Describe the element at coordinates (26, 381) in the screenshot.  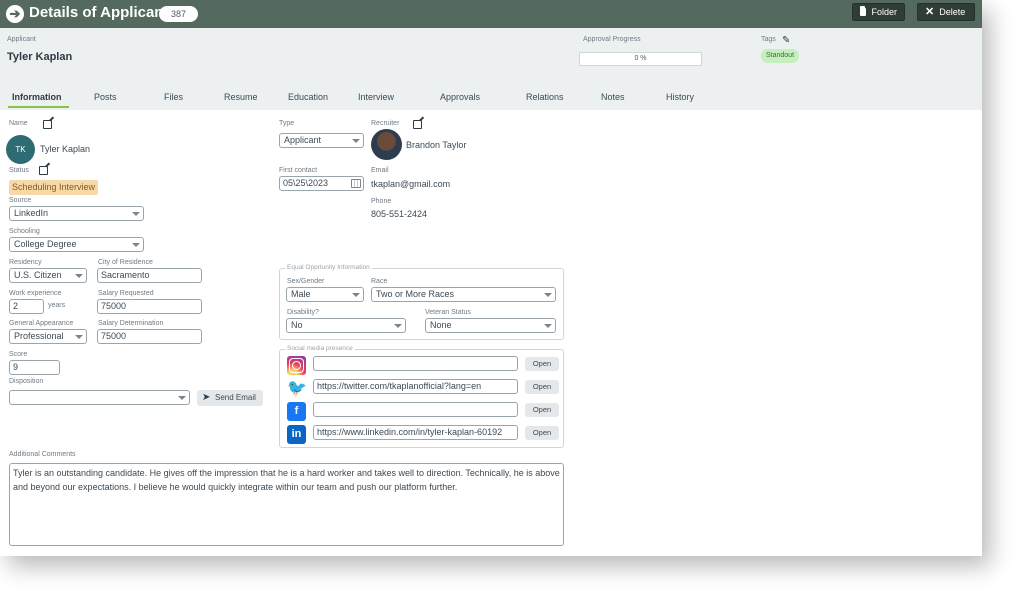
I see `disposition-label: Disposition` at that location.